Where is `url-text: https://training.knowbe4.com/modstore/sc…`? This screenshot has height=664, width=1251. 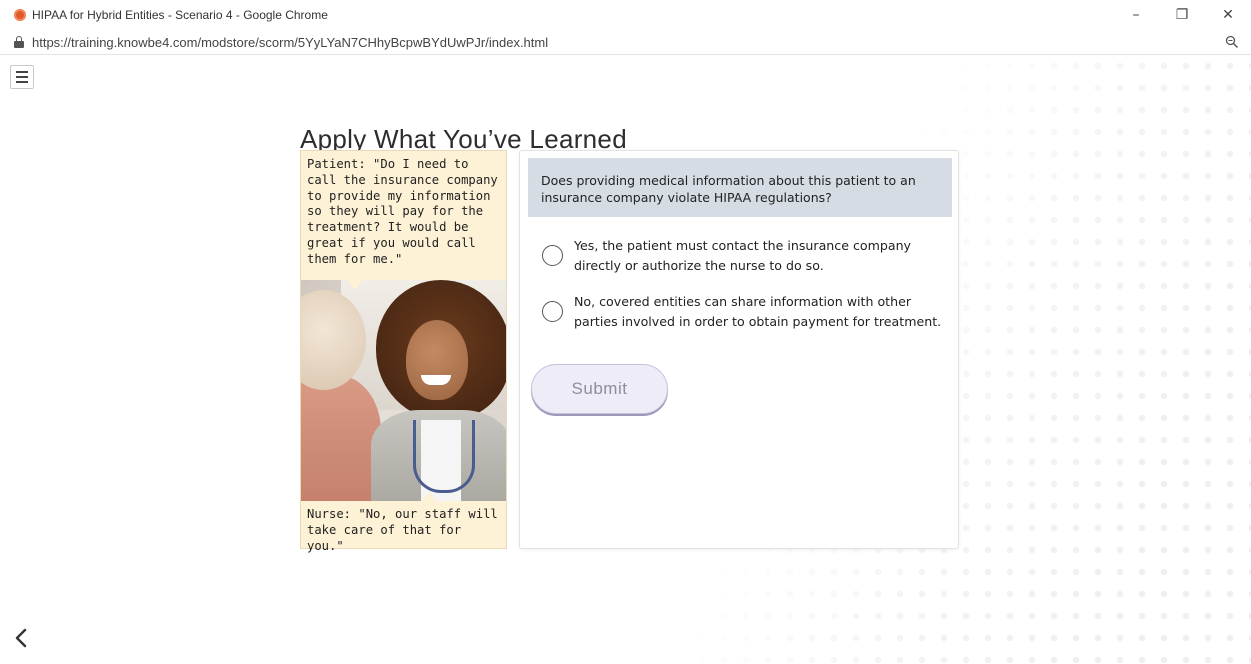 url-text: https://training.knowbe4.com/modstore/sc… is located at coordinates (290, 42).